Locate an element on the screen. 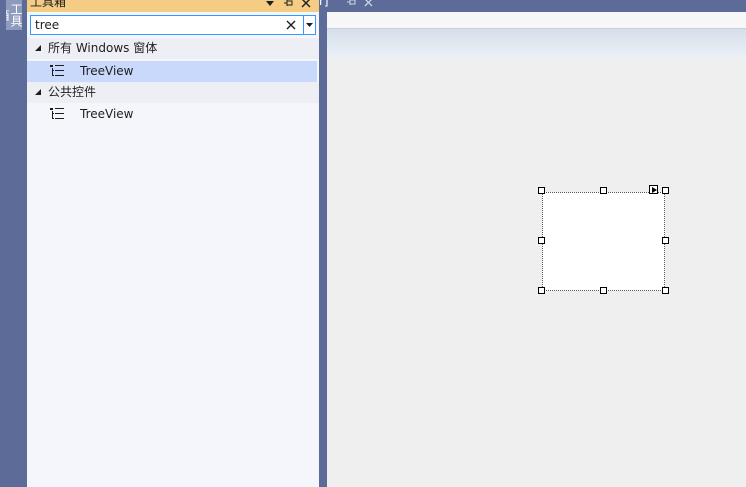  group-label: 公共控件 is located at coordinates (72, 92).